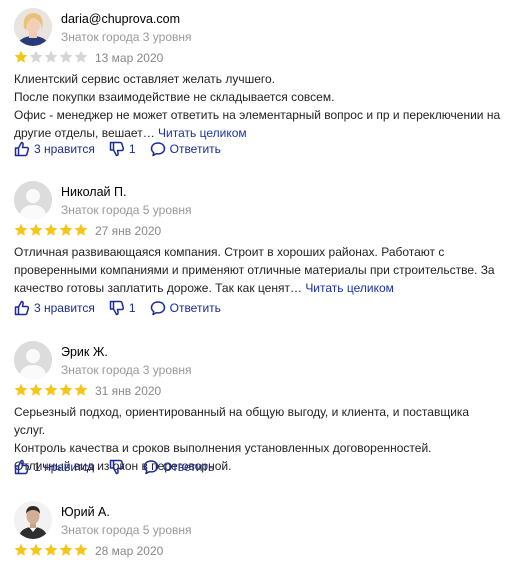  I want to click on man-avatar-icon, so click(33, 520).